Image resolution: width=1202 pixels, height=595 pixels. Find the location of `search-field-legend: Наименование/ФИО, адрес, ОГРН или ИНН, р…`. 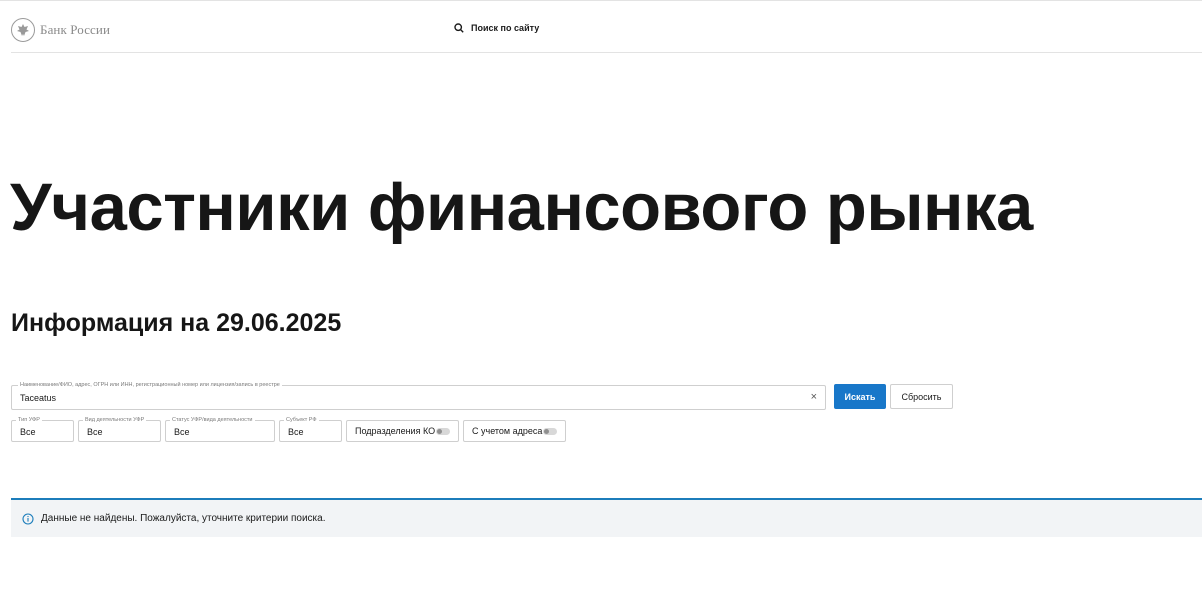

search-field-legend: Наименование/ФИО, адрес, ОГРН или ИНН, р… is located at coordinates (150, 385).